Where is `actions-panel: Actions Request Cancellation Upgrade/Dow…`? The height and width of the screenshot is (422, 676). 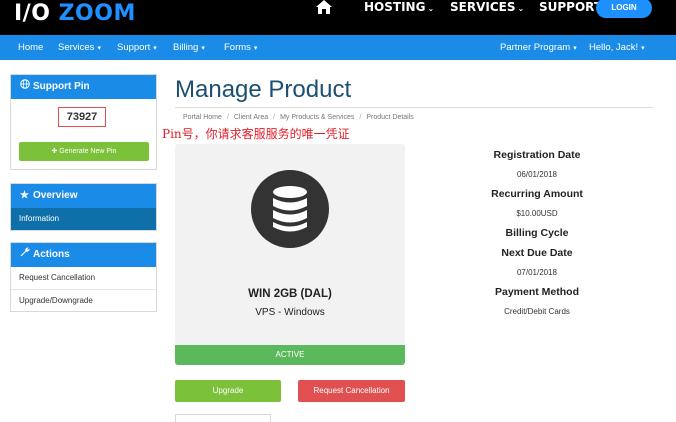 actions-panel: Actions Request Cancellation Upgrade/Dow… is located at coordinates (83, 277).